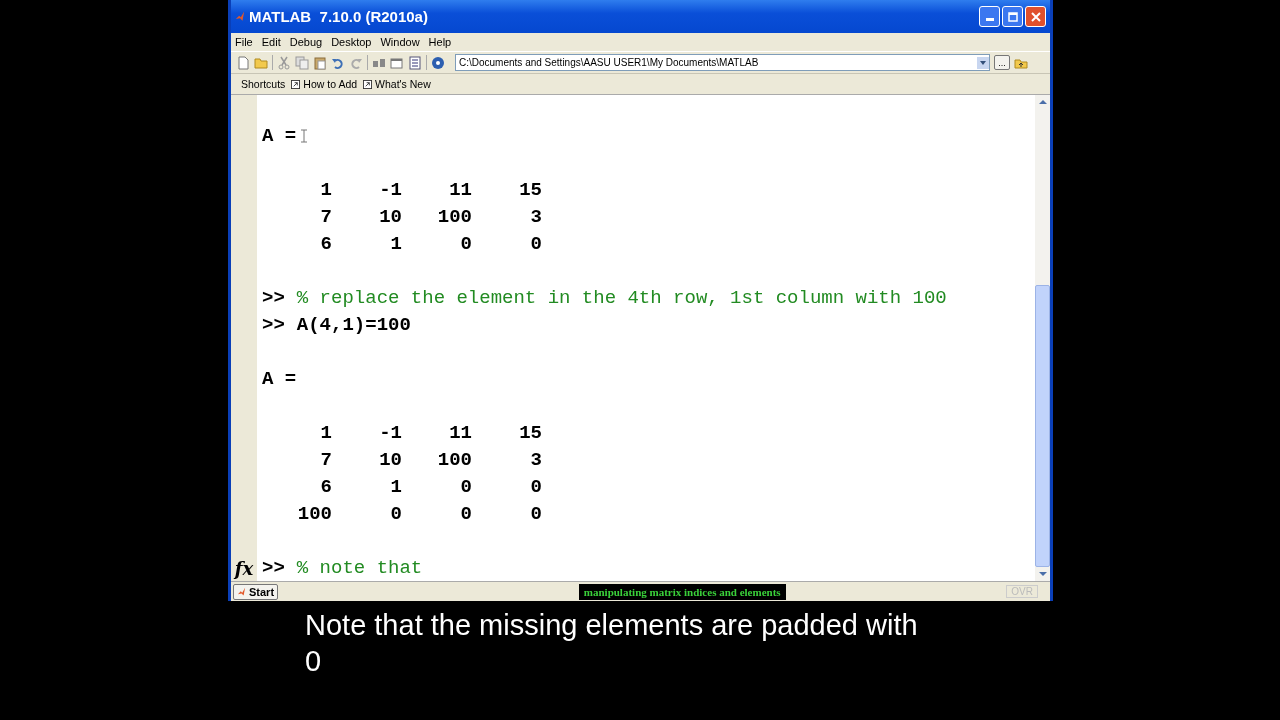 Image resolution: width=1280 pixels, height=720 pixels. I want to click on command-text: A(4,1)=100, so click(353, 324).